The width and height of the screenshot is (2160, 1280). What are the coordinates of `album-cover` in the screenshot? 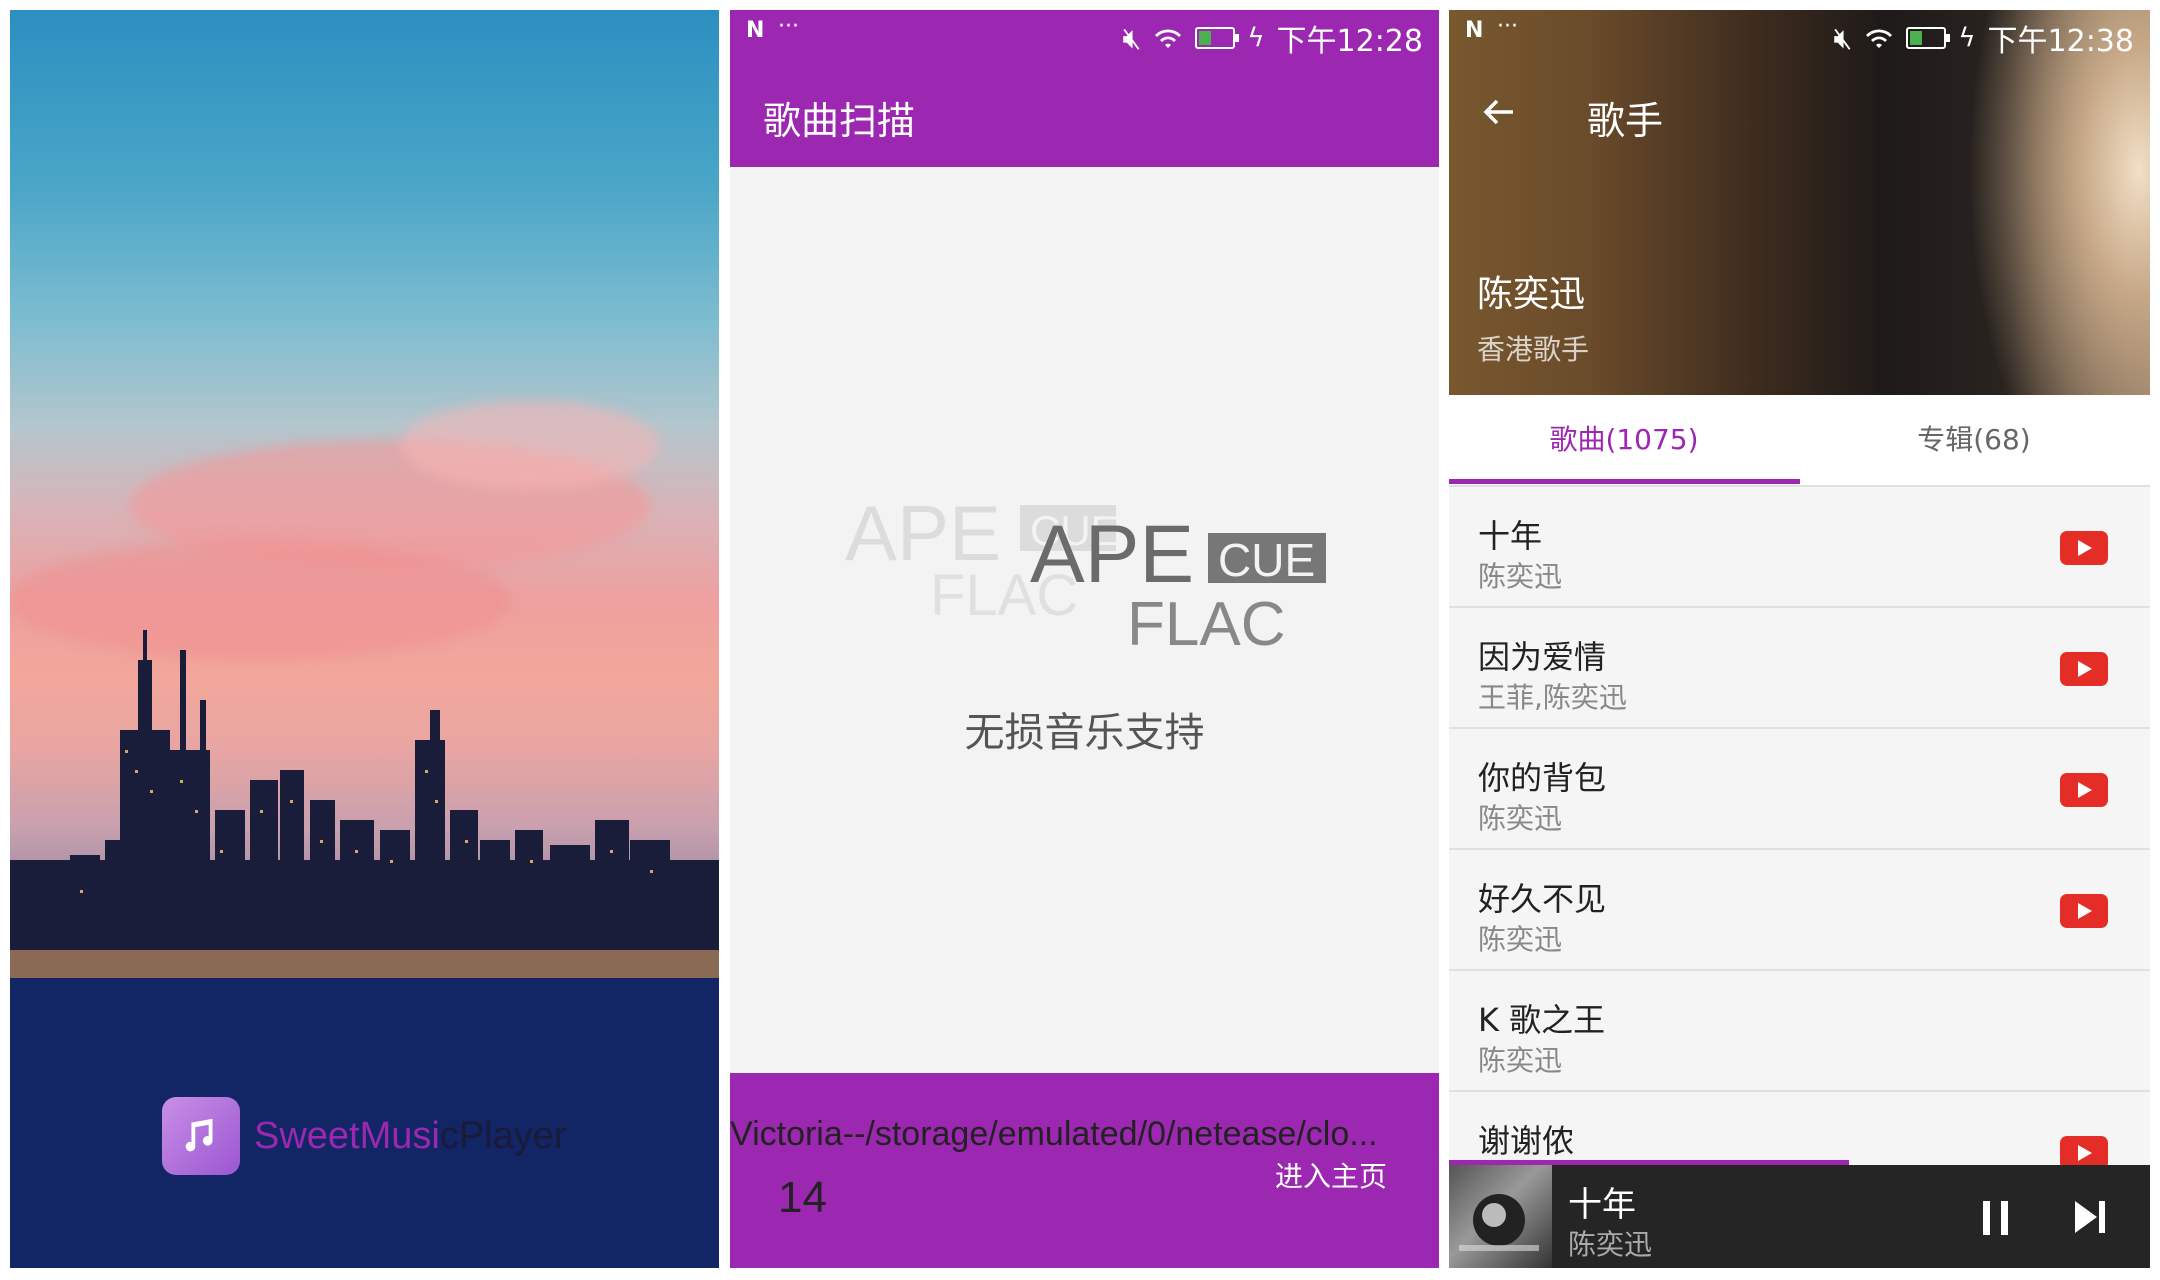 It's located at (1500, 1216).